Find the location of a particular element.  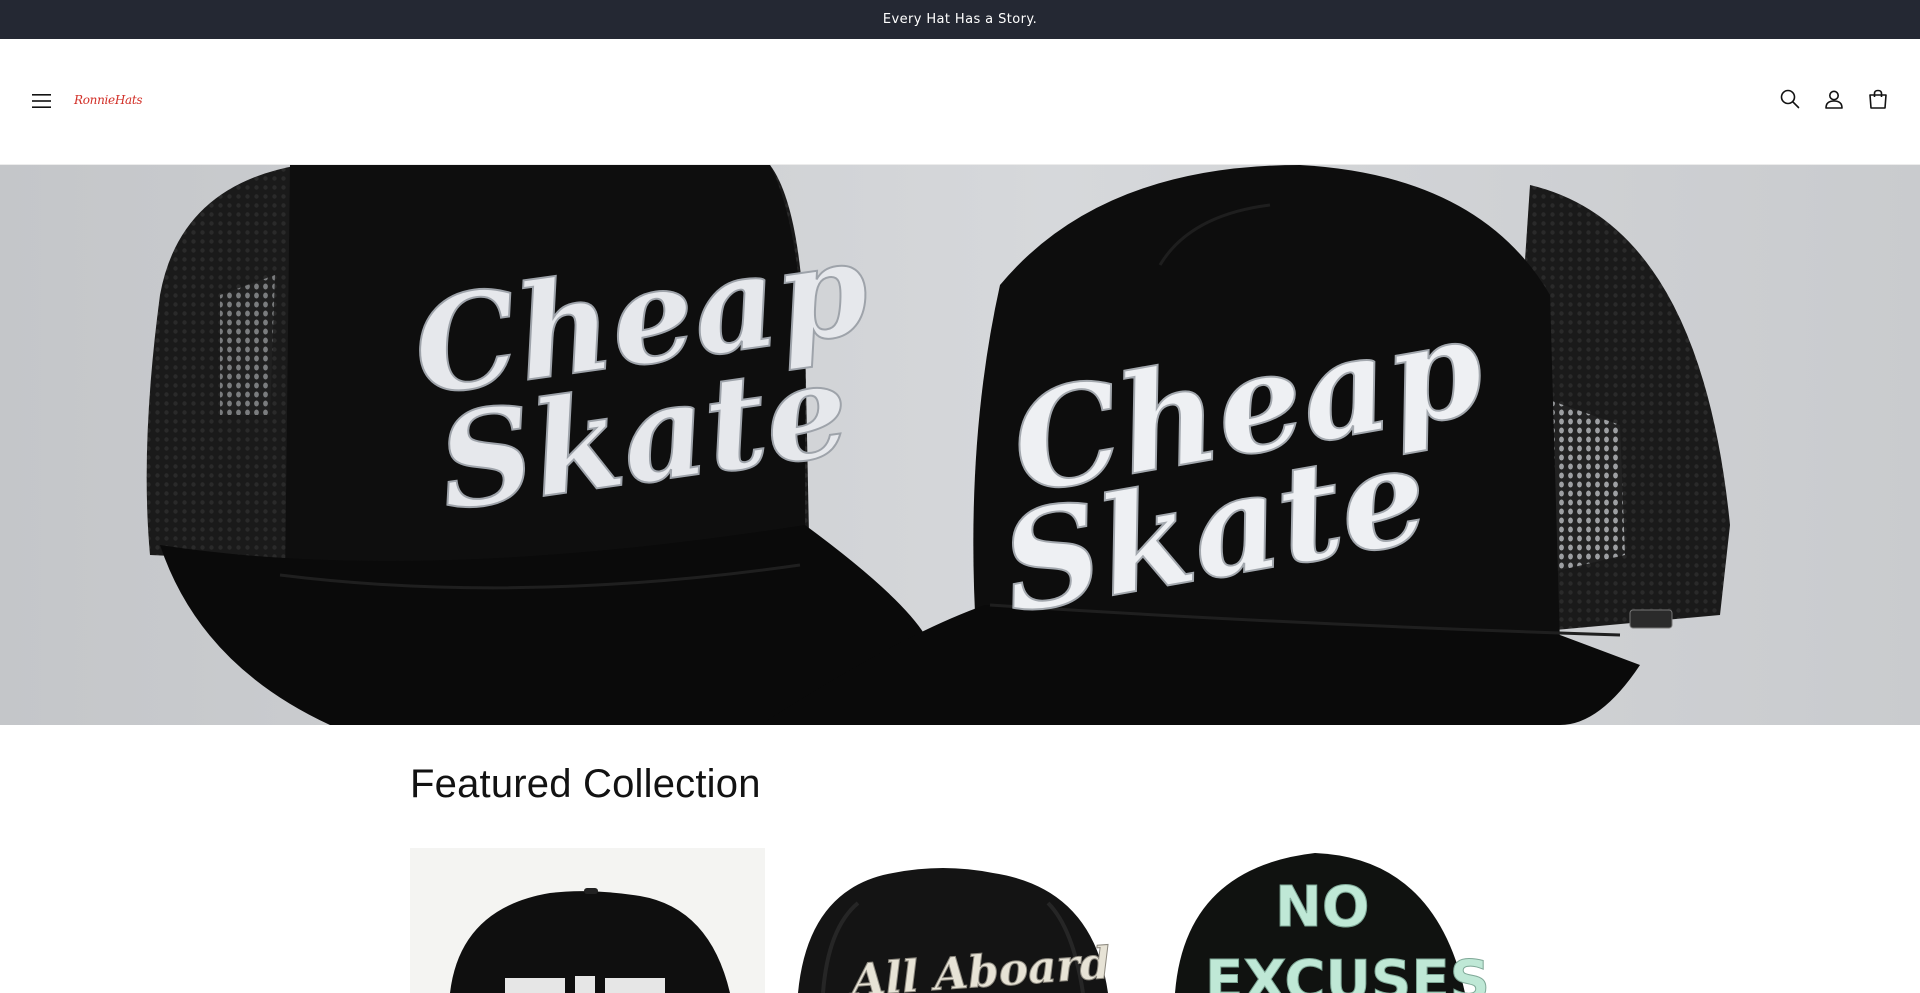

store-logo: RonnieHats is located at coordinates (110, 100).